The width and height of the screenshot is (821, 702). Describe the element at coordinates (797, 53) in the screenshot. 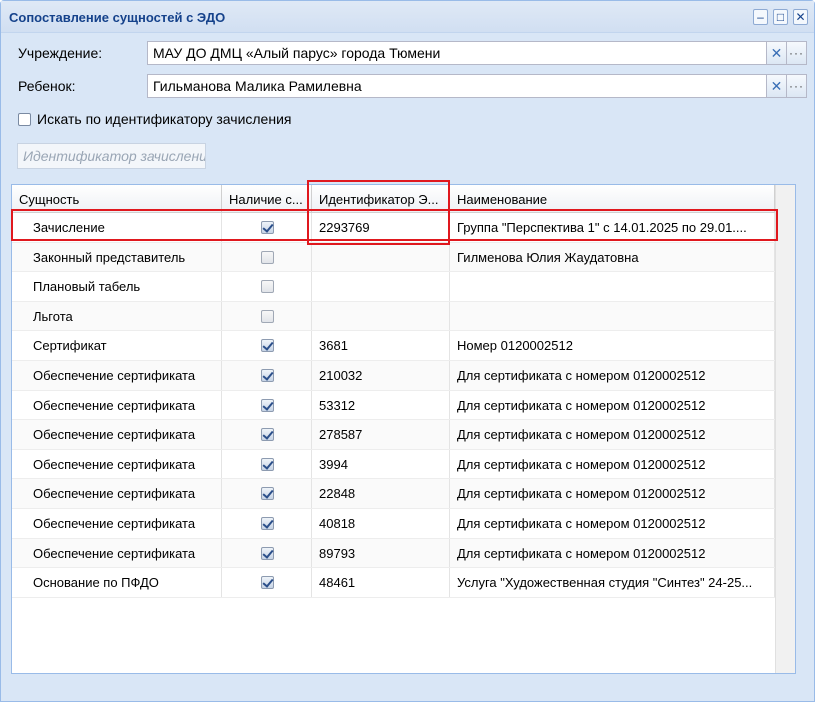

I see `institution-lookup-icon: ···` at that location.